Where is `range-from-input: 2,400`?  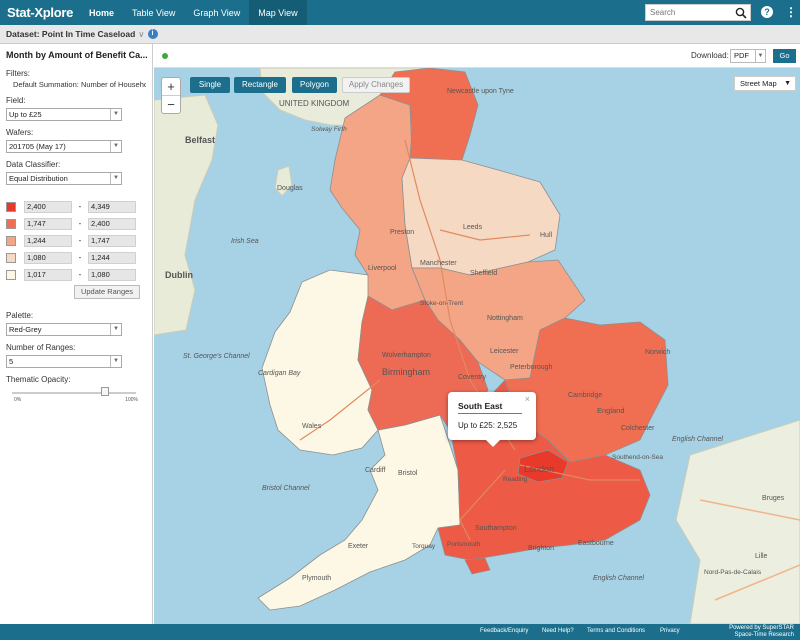 range-from-input: 2,400 is located at coordinates (48, 206).